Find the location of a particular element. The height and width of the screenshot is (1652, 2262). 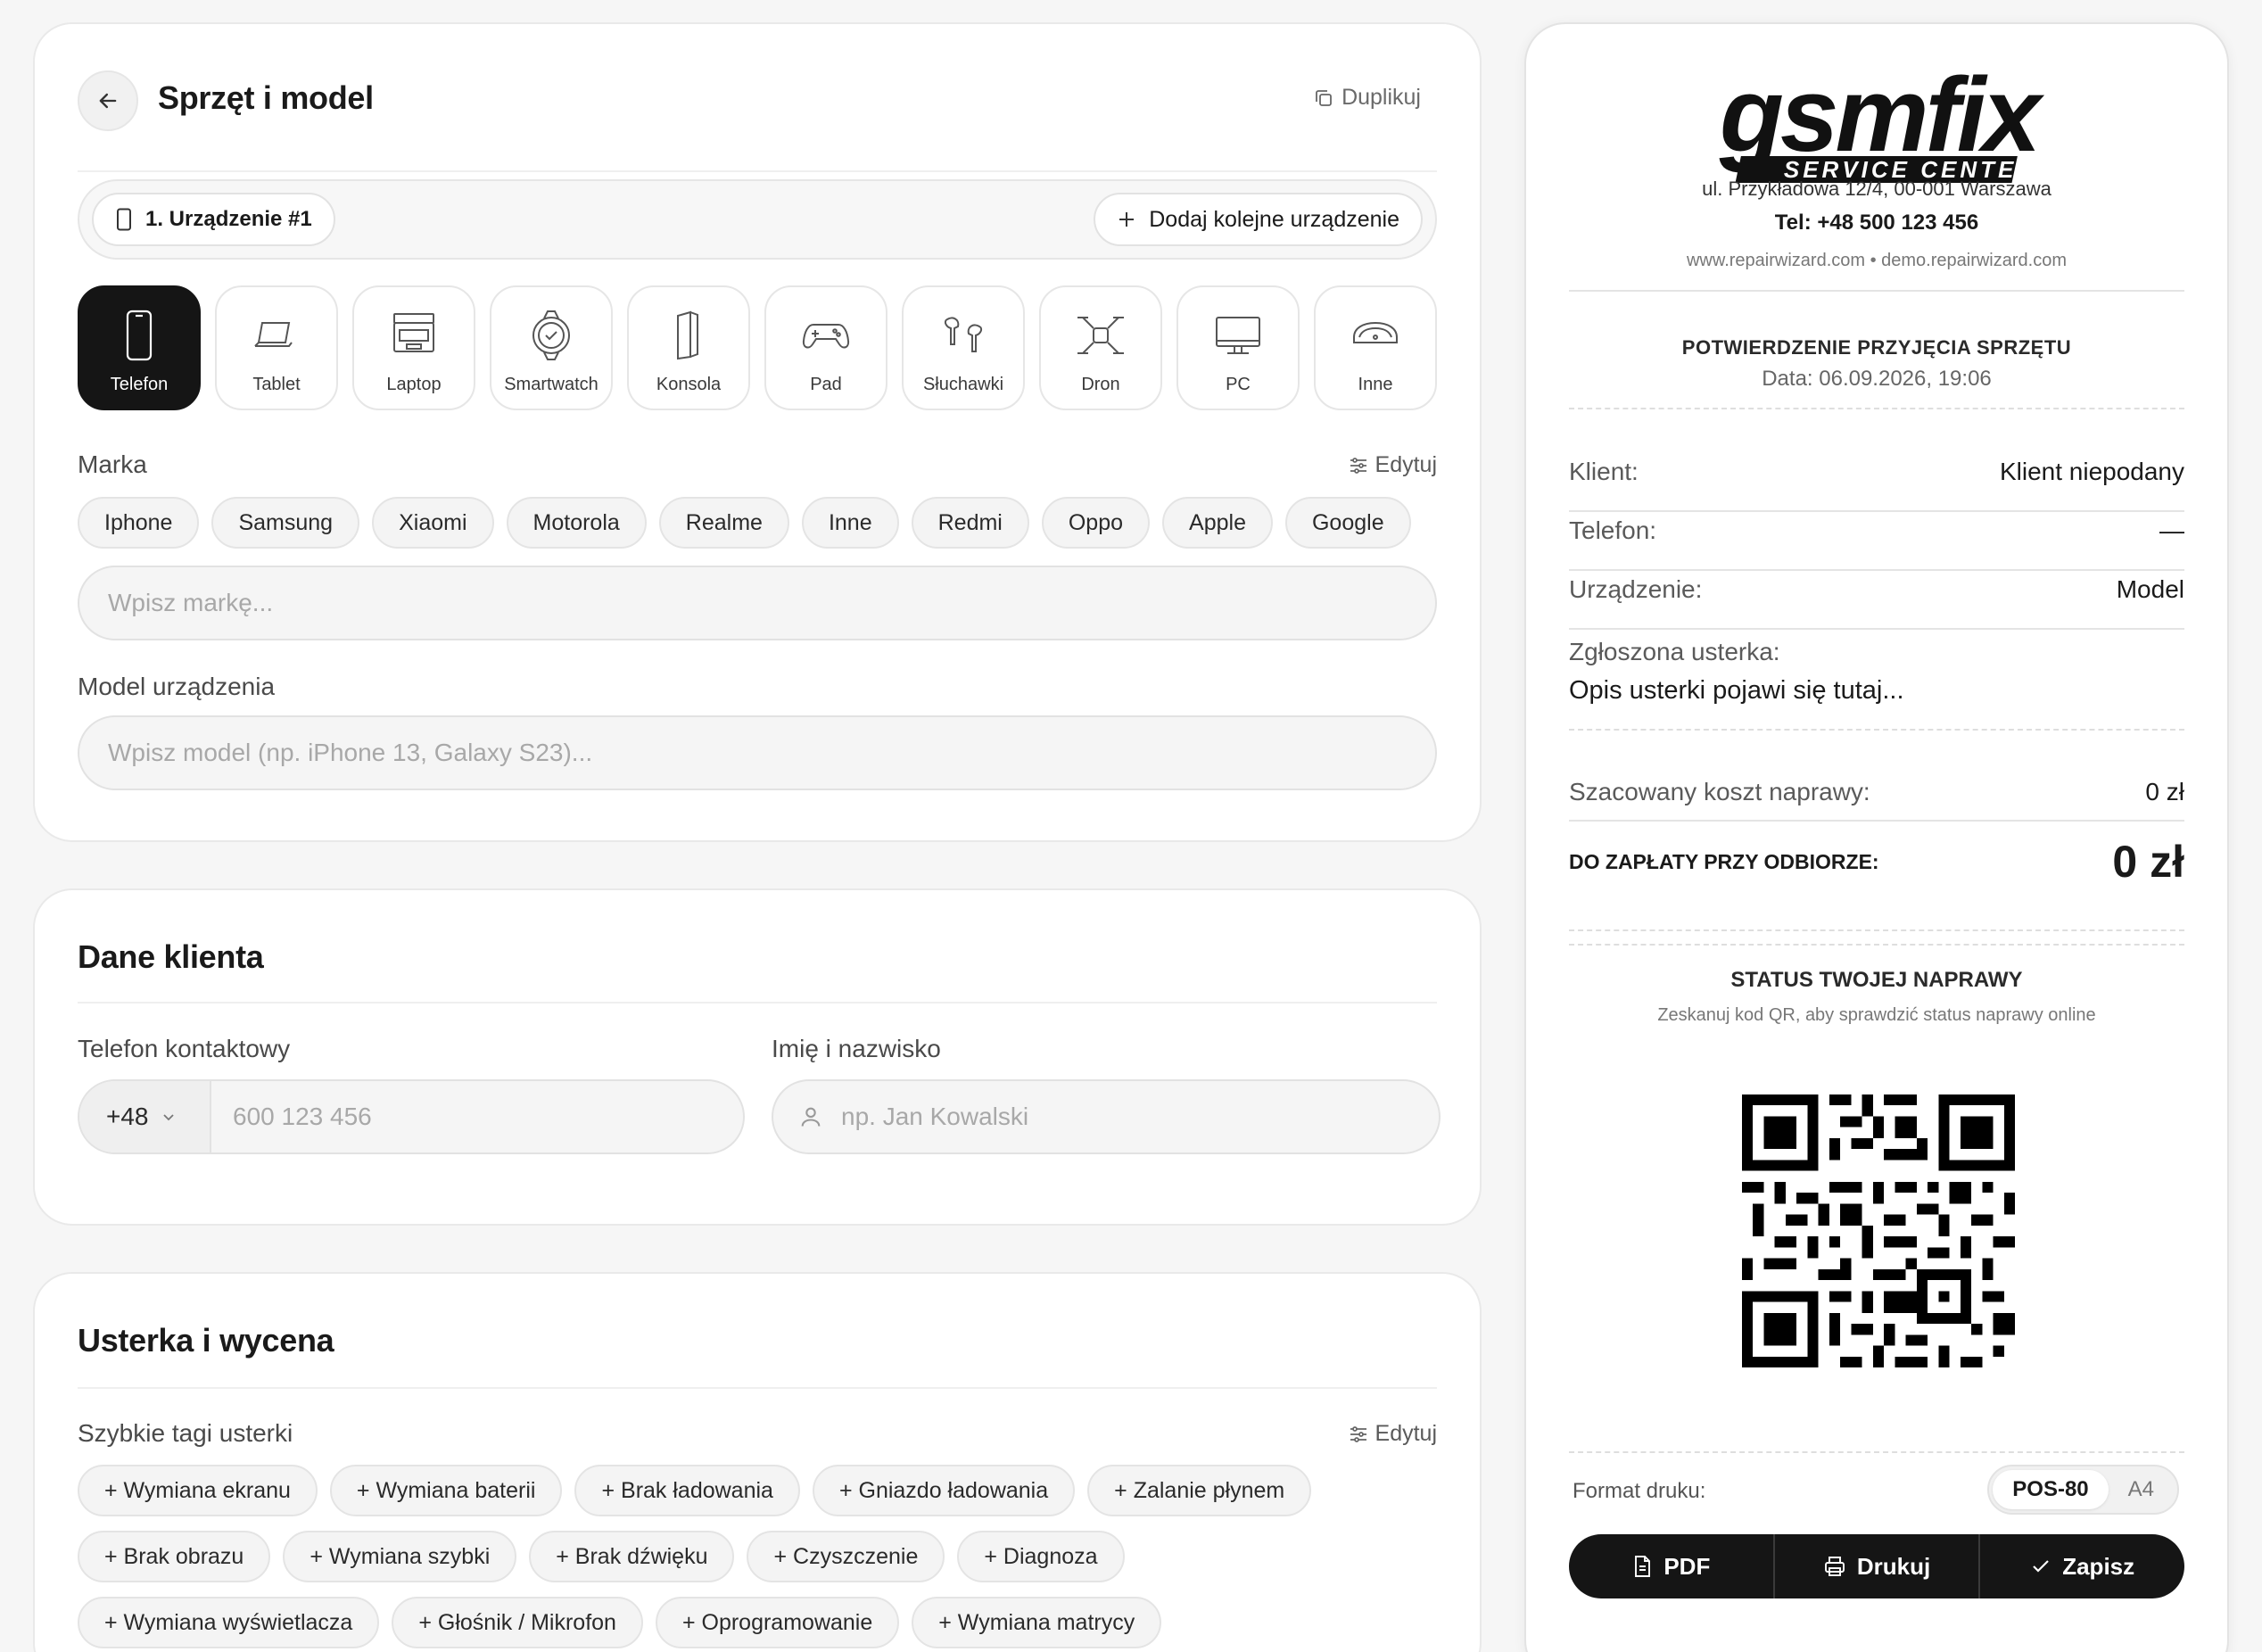

device-type-laptop: Laptop is located at coordinates (414, 347).